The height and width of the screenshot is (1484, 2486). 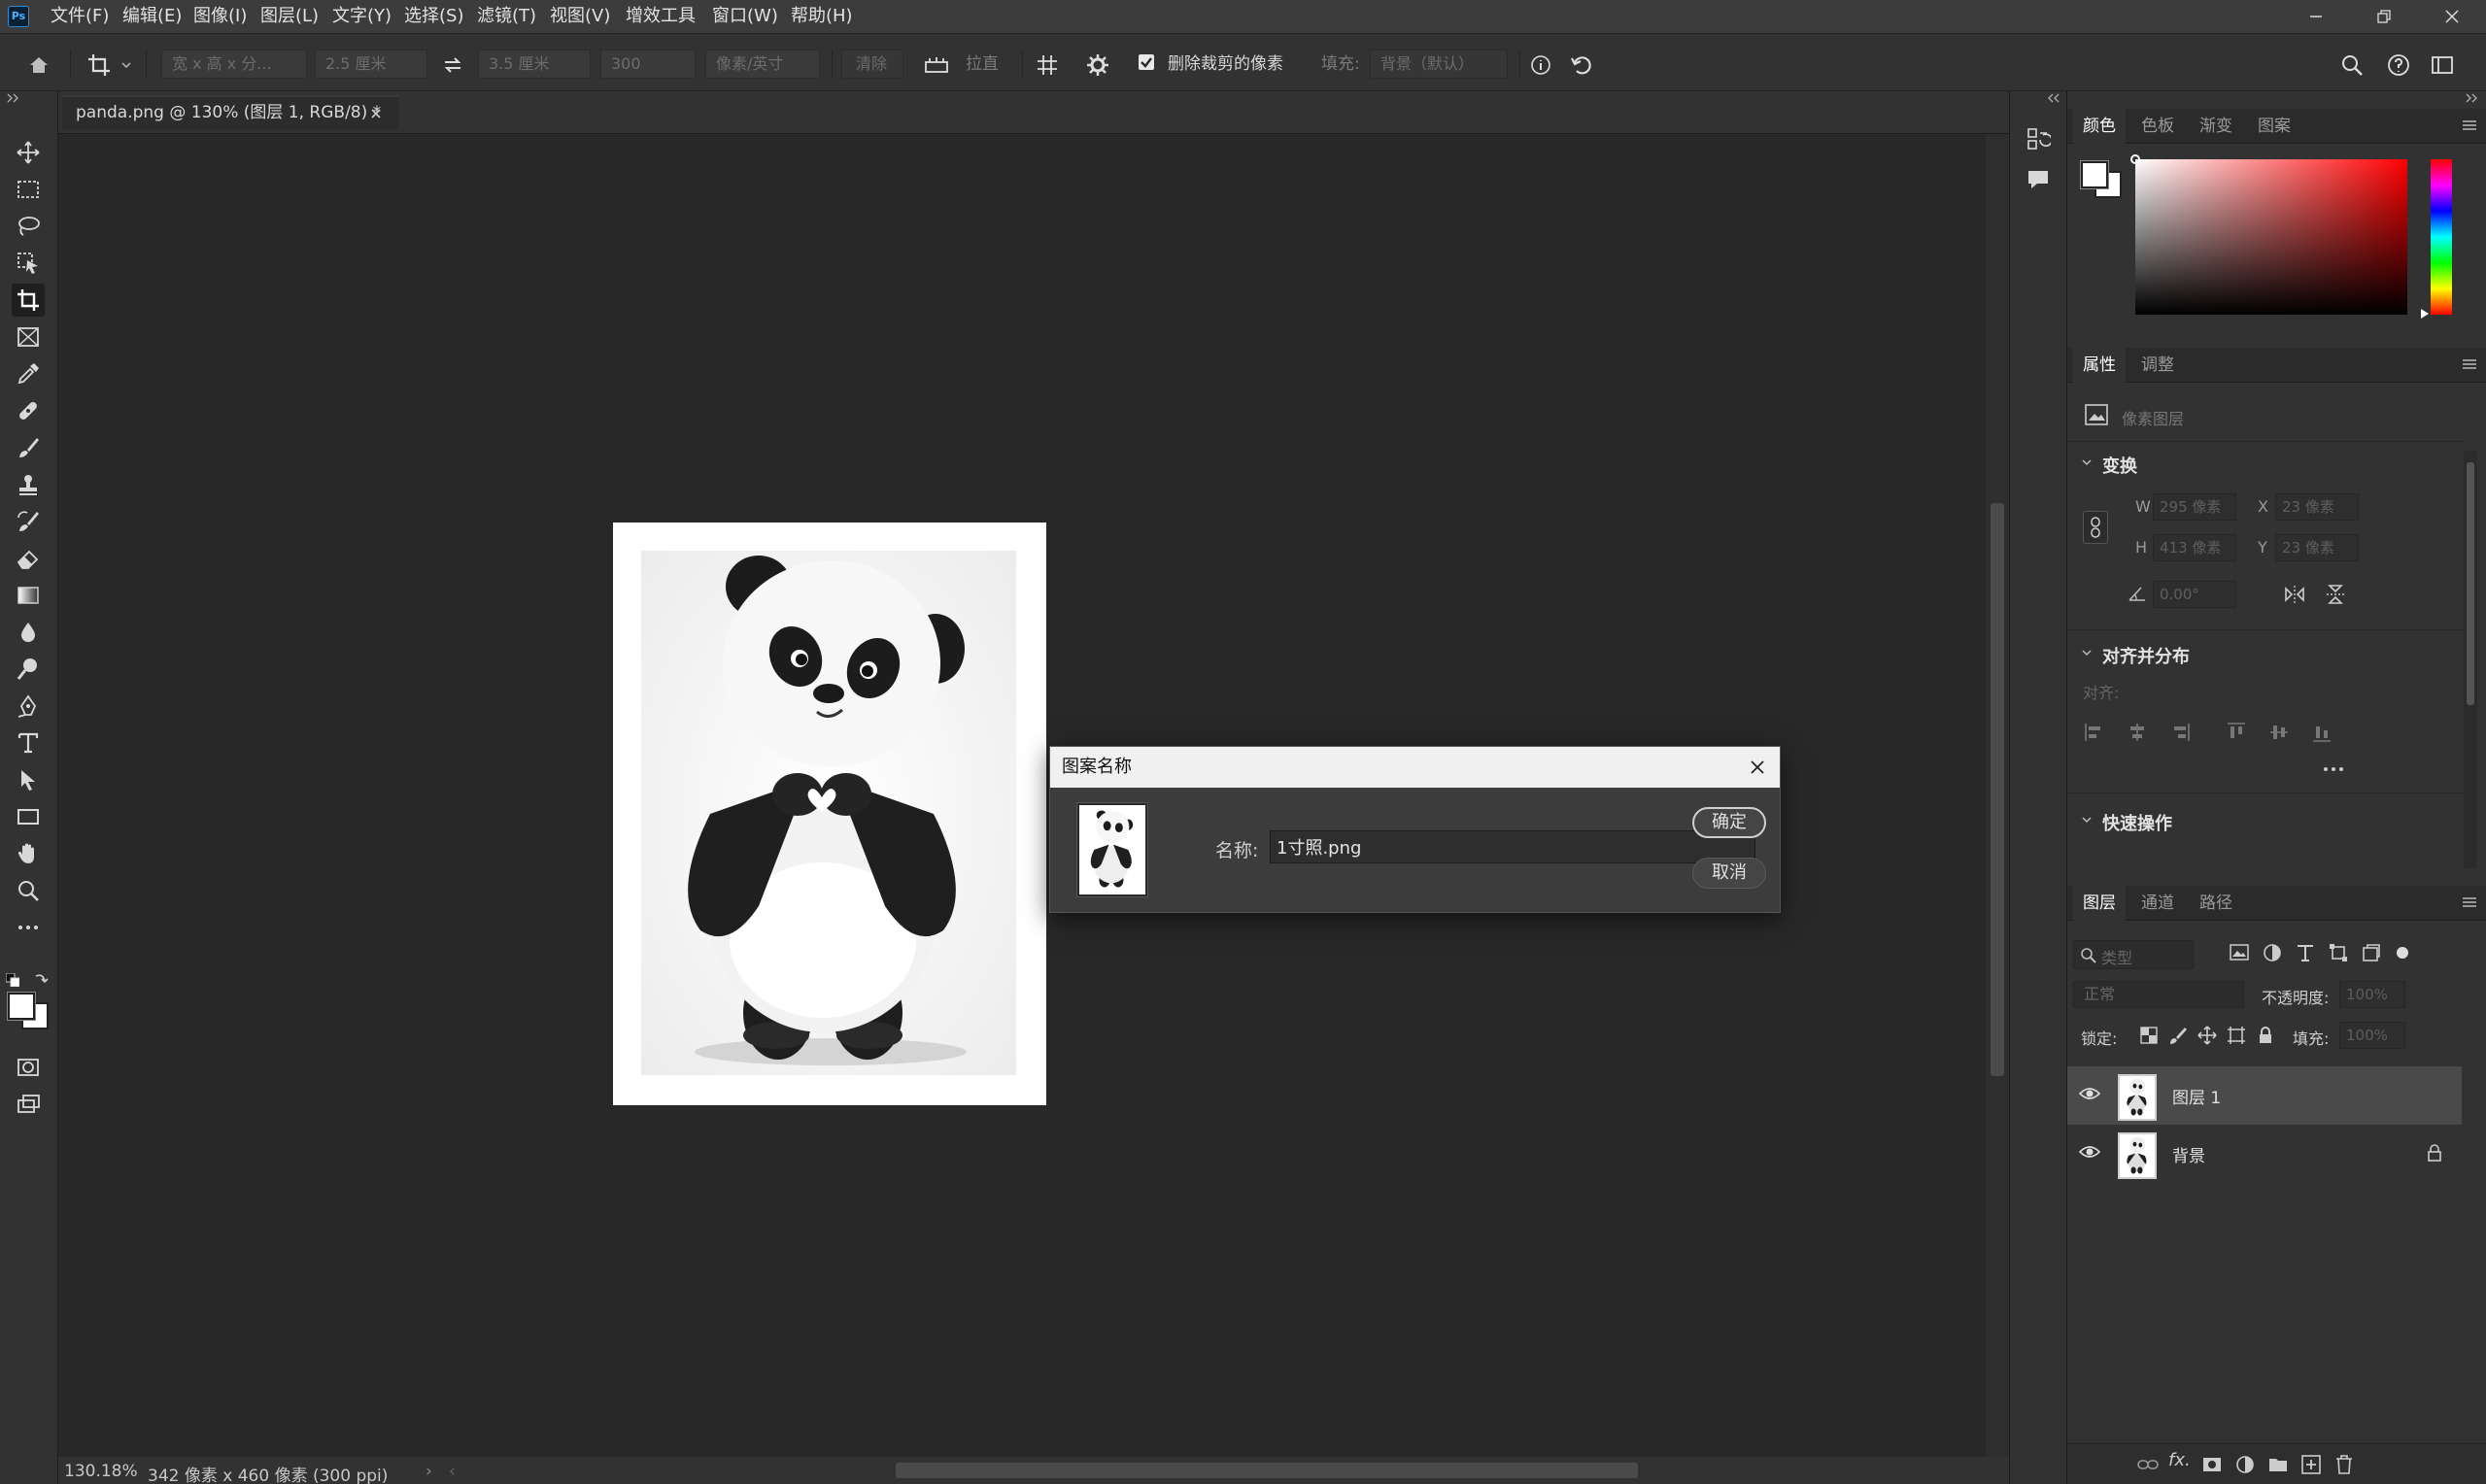 What do you see at coordinates (822, 16) in the screenshot?
I see `menu-help: 帮助(H)` at bounding box center [822, 16].